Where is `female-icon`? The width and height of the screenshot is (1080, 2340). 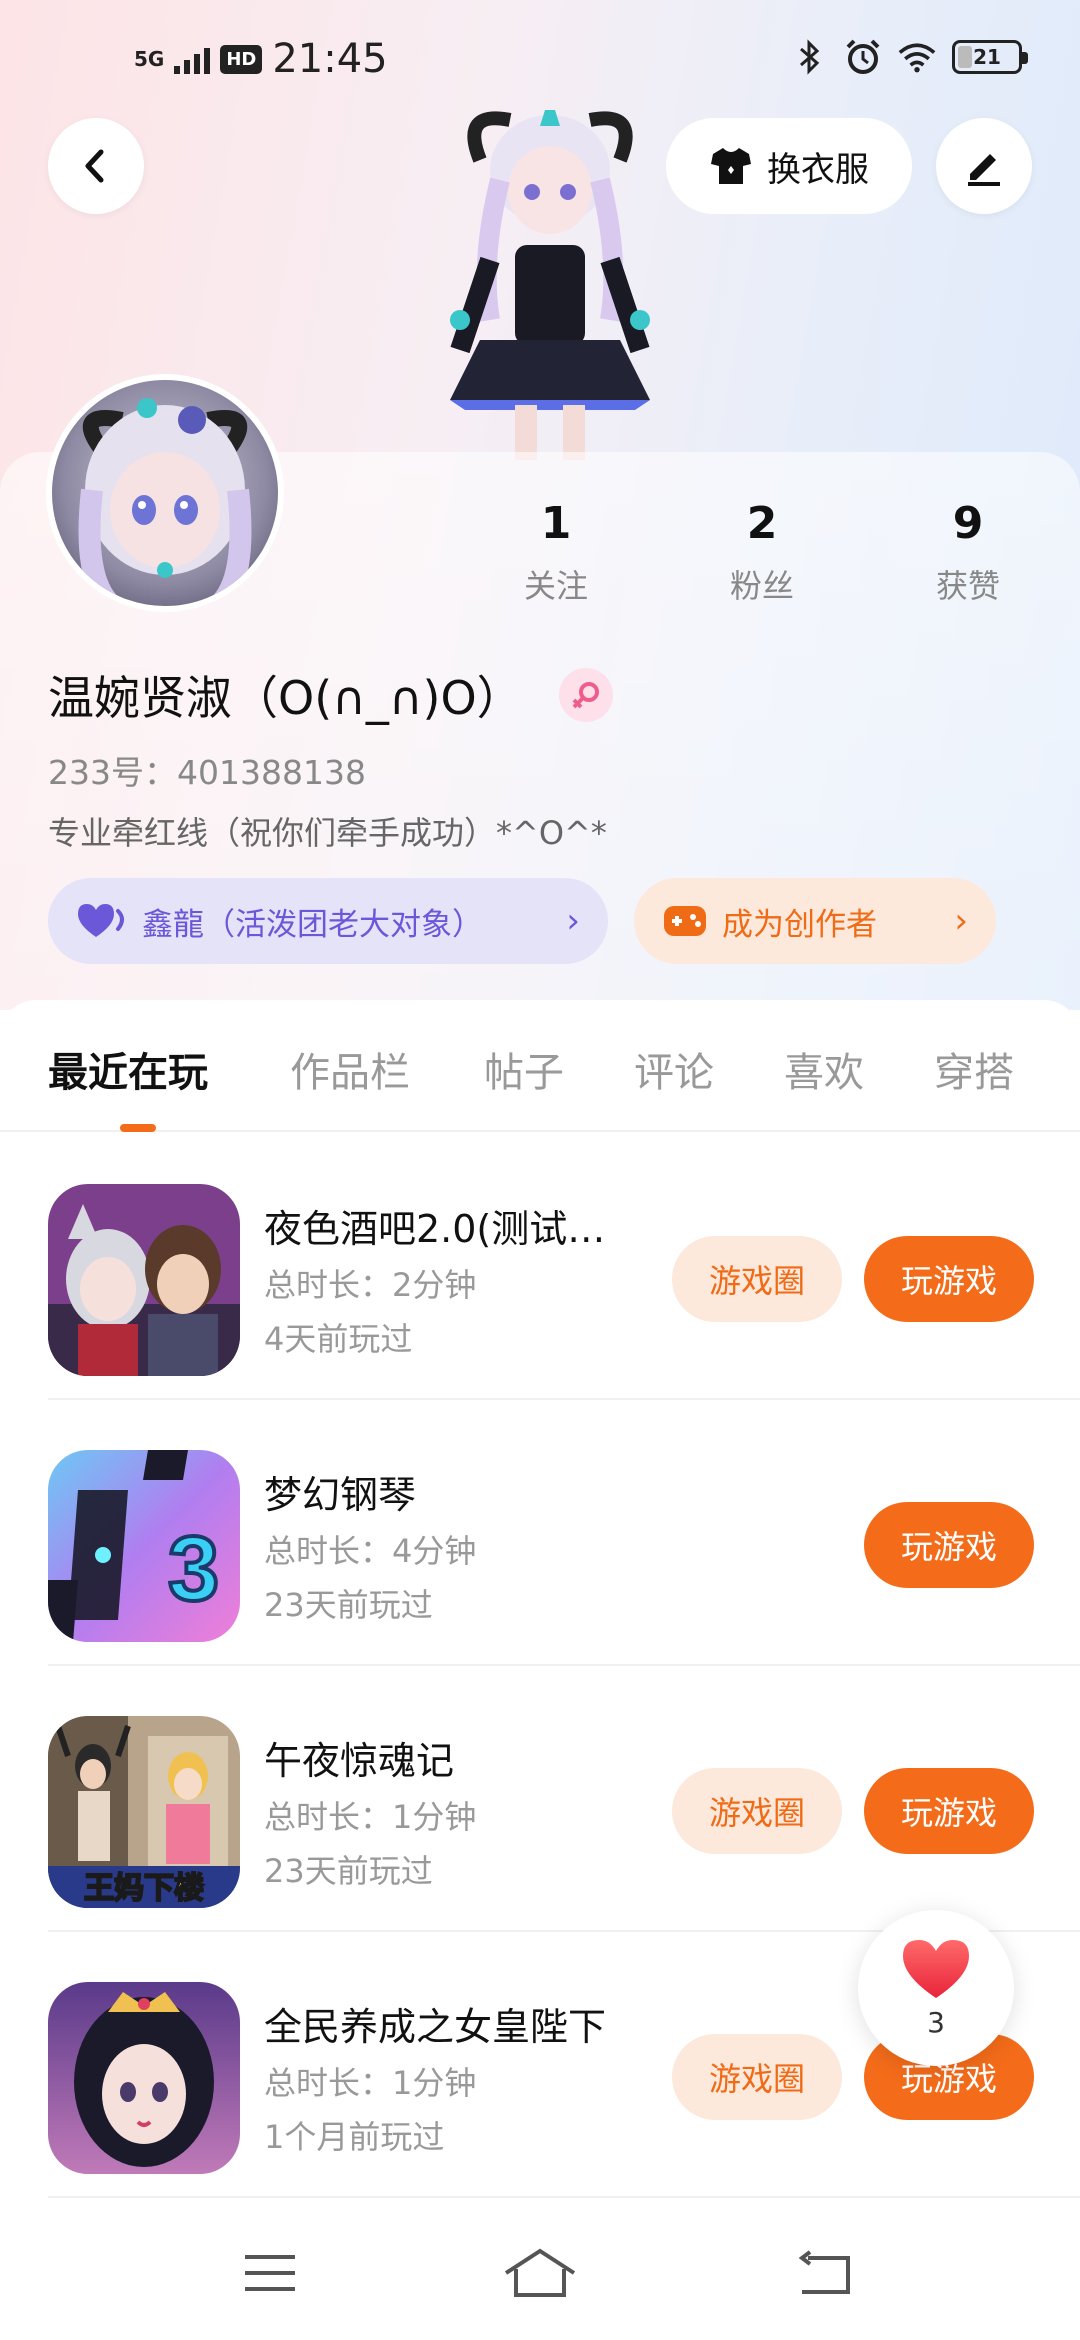 female-icon is located at coordinates (585, 695).